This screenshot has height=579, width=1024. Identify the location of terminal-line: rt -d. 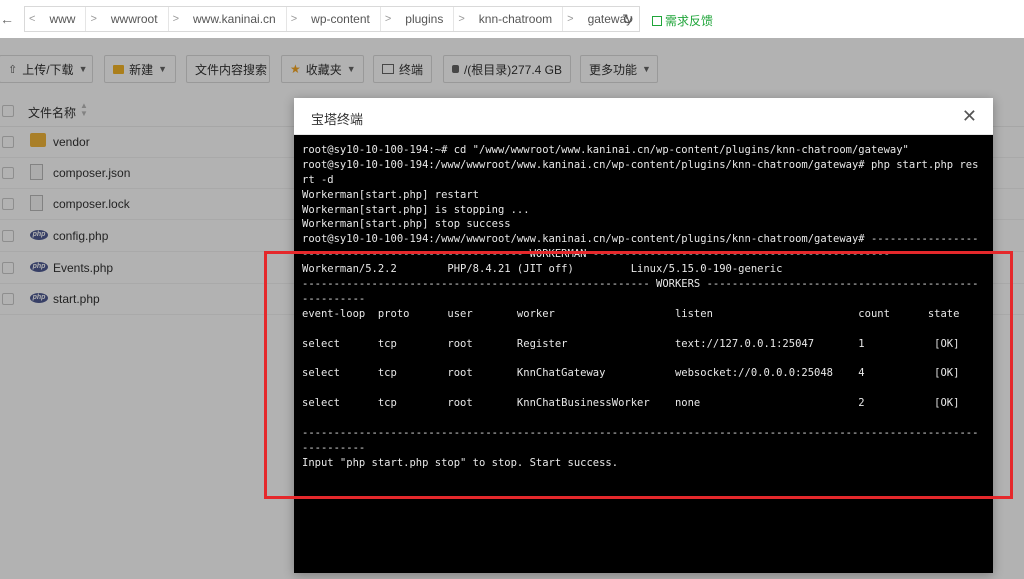
(318, 179).